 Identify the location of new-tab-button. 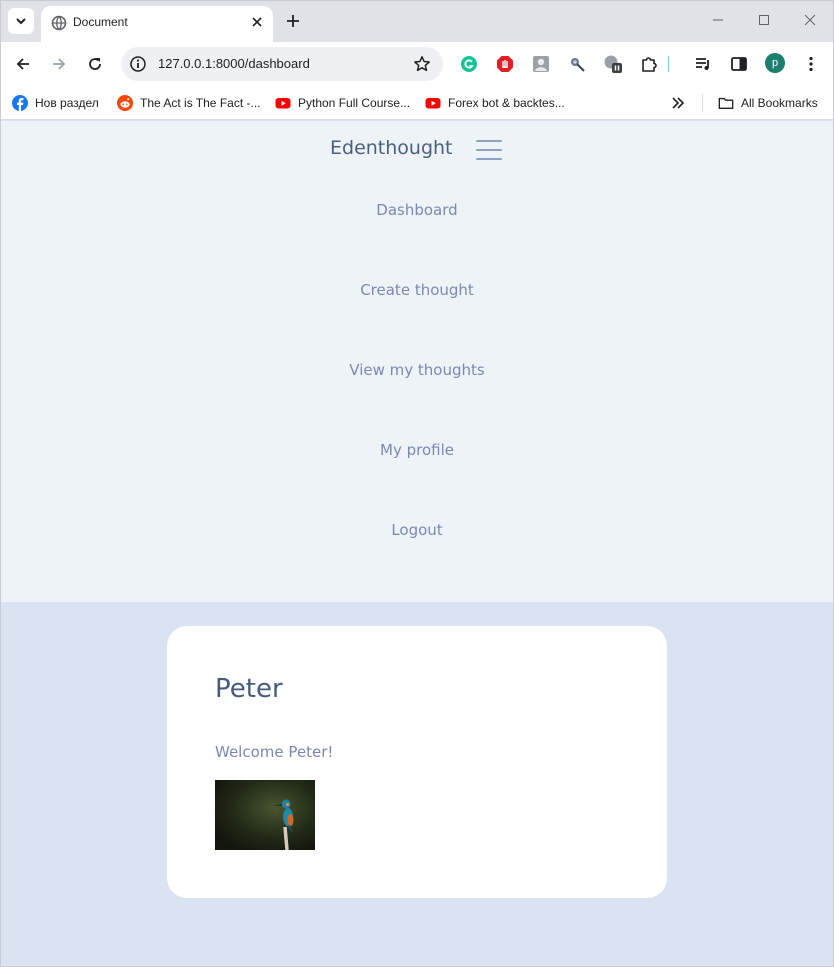
(293, 21).